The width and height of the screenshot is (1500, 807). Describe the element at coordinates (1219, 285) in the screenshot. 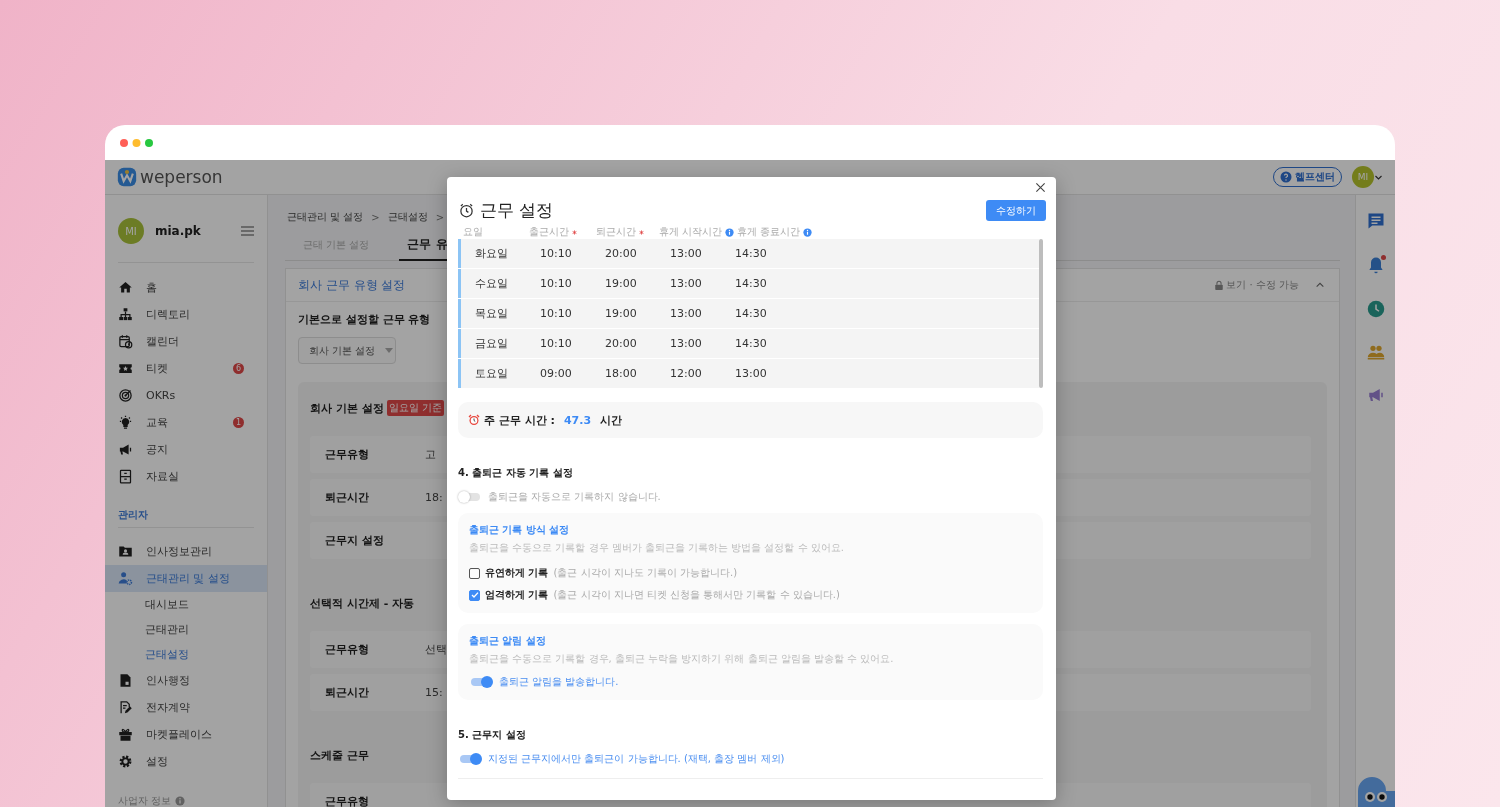

I see `lock-icon` at that location.